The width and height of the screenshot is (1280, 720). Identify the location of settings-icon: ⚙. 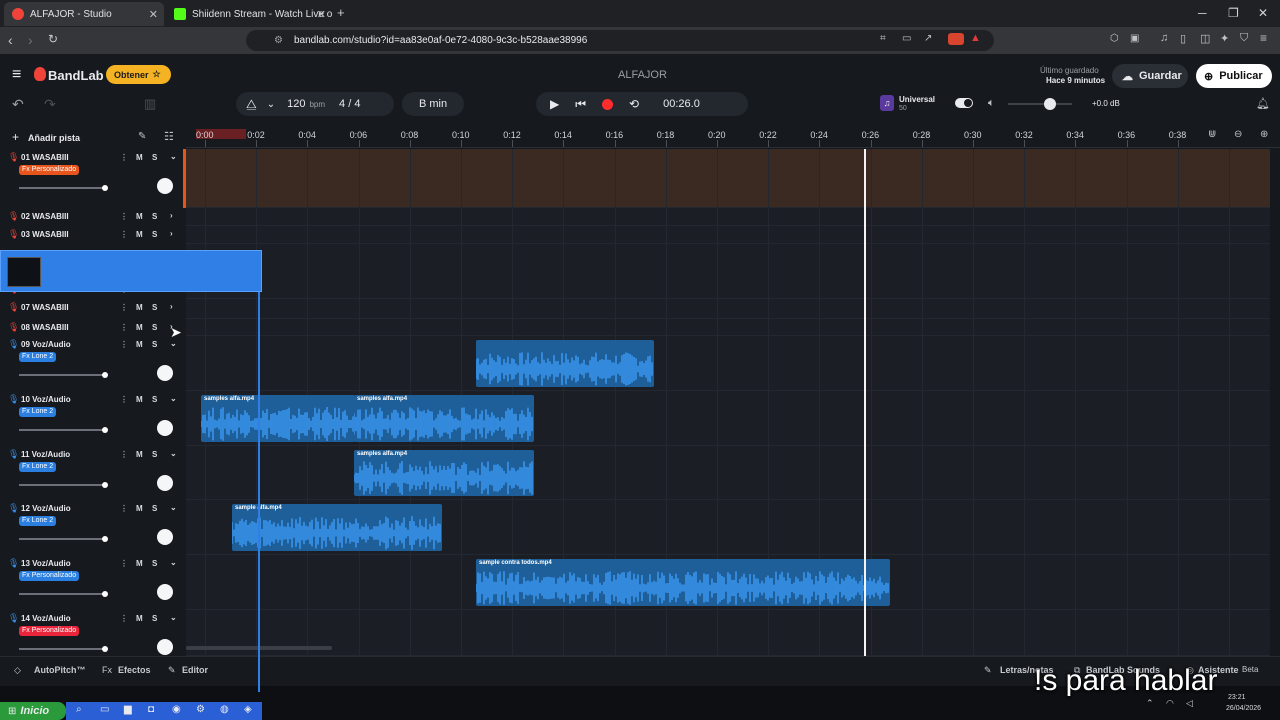
(200, 709).